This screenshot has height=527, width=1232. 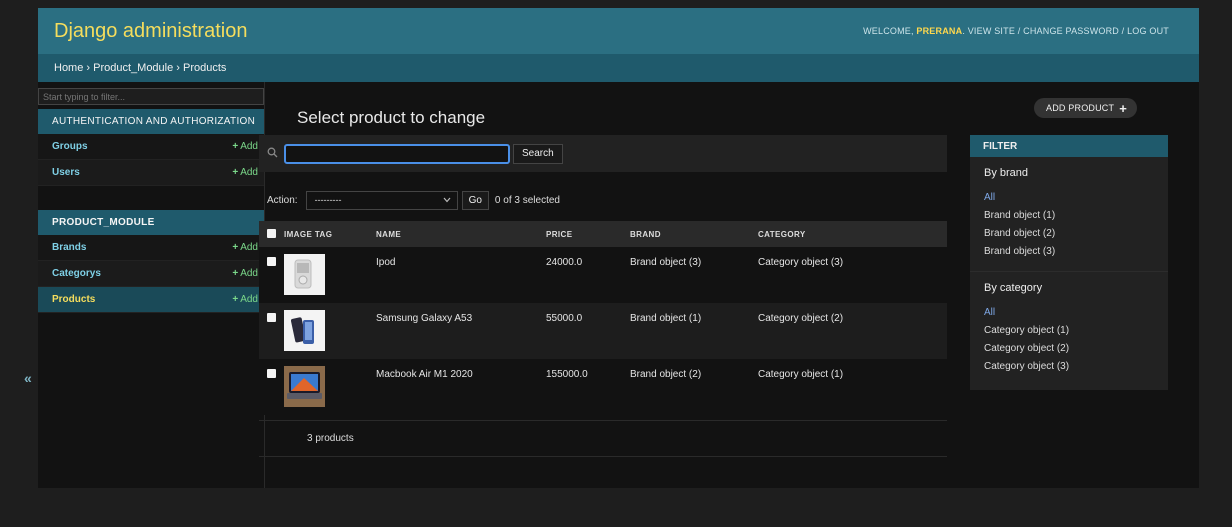 I want to click on add-product-button: ADD PRODUCT +, so click(x=1085, y=108).